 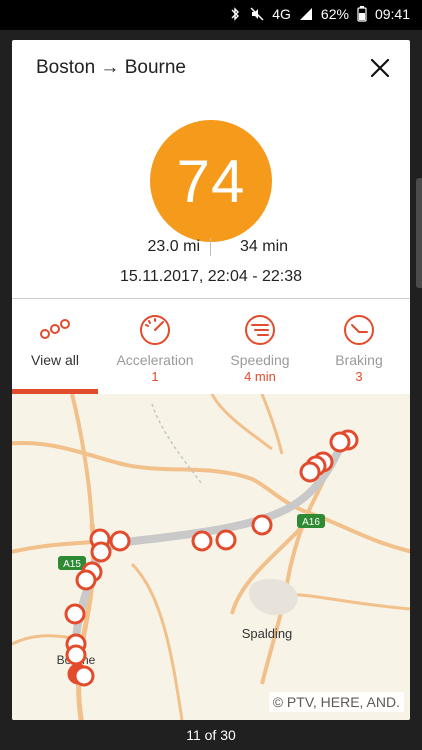 What do you see at coordinates (155, 330) in the screenshot?
I see `speedometer-icon` at bounding box center [155, 330].